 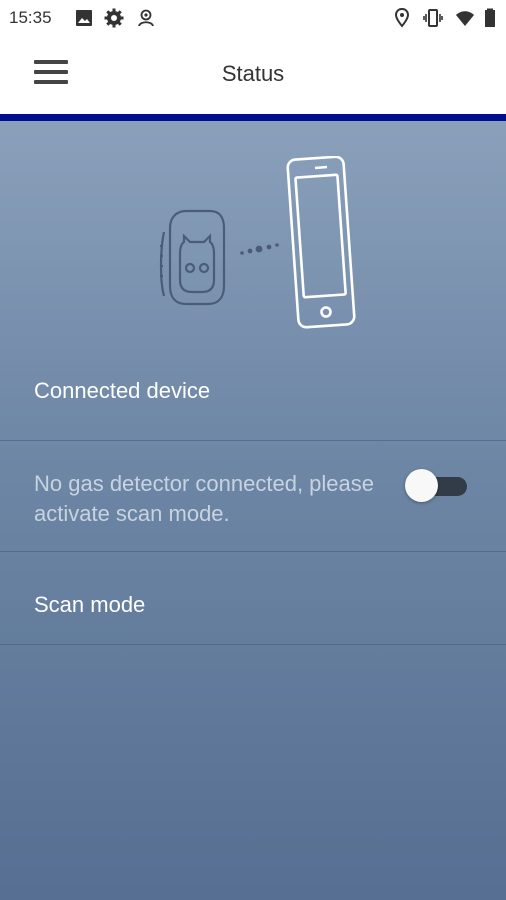 What do you see at coordinates (253, 18) in the screenshot?
I see `status-bar: 15:35` at bounding box center [253, 18].